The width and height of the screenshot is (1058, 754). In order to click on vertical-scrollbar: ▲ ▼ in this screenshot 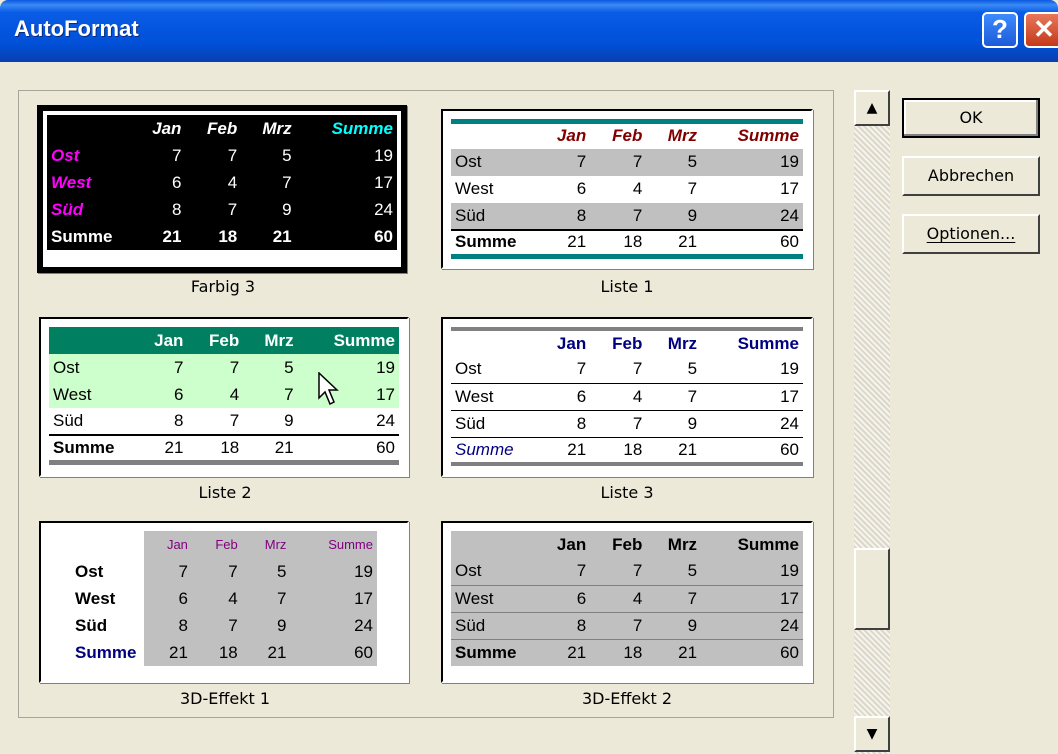, I will do `click(872, 422)`.